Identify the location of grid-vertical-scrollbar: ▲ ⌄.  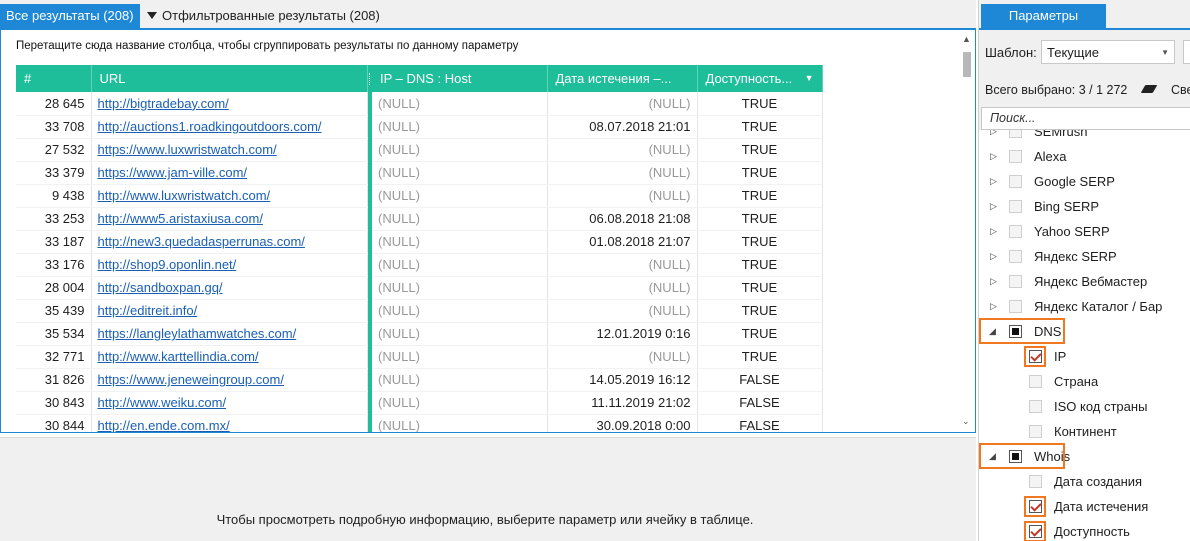
(967, 231).